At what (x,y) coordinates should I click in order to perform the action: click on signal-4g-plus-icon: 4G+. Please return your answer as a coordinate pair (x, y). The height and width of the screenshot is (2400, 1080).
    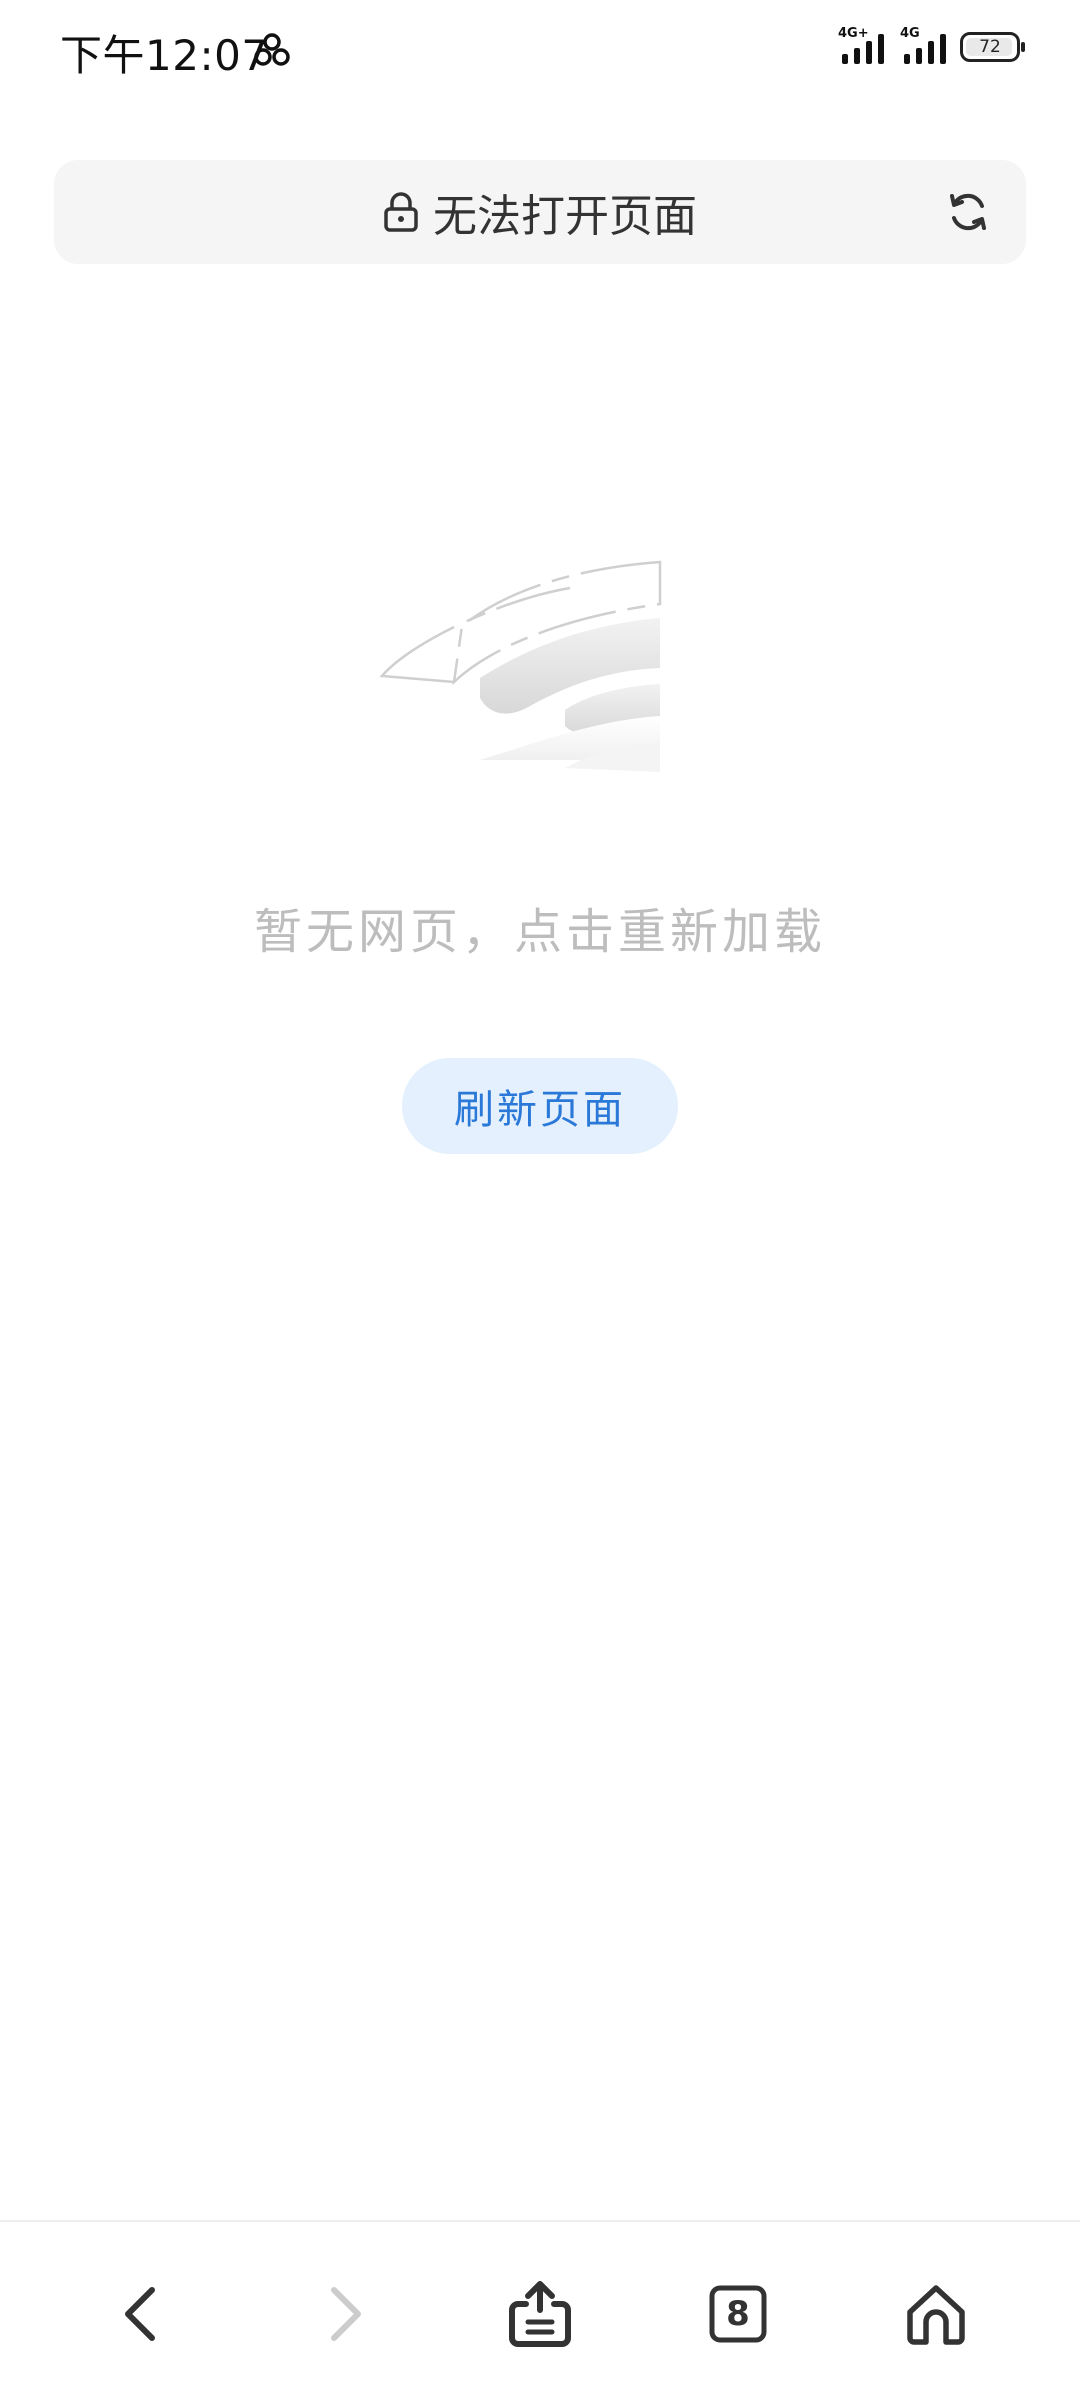
    Looking at the image, I should click on (864, 46).